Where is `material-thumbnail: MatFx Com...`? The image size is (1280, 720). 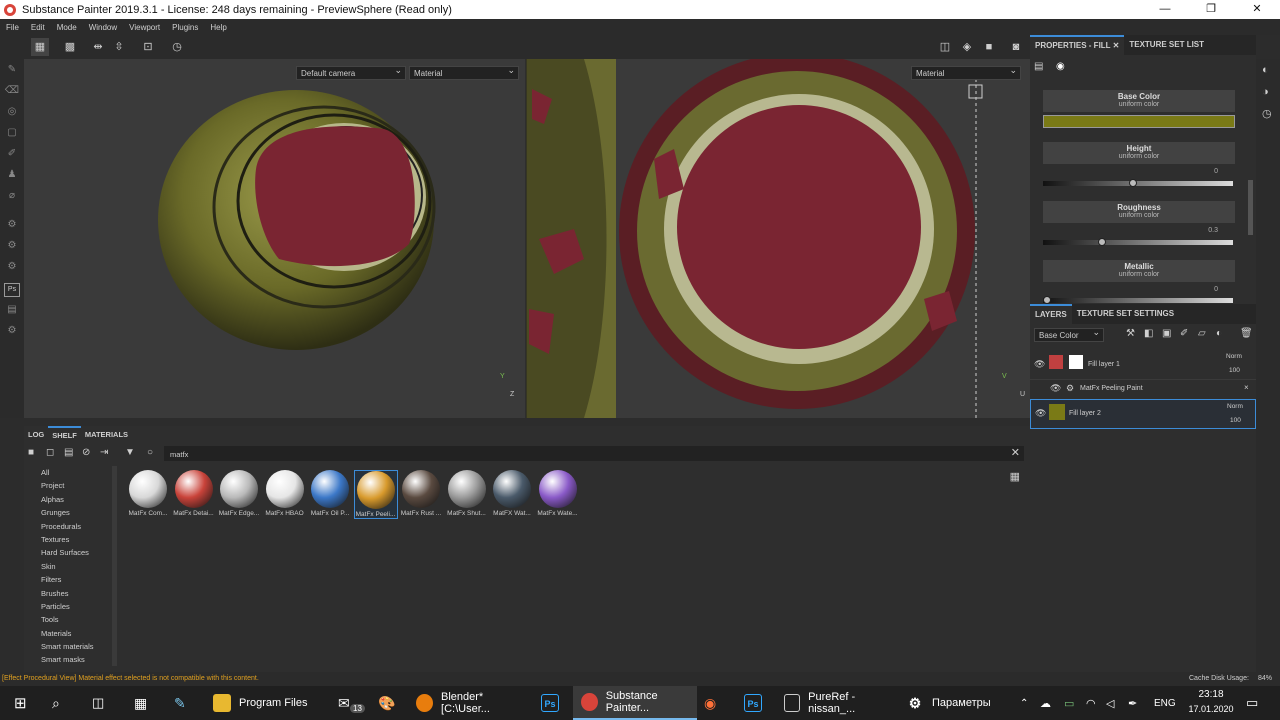
material-thumbnail: MatFx Com... is located at coordinates (148, 493).